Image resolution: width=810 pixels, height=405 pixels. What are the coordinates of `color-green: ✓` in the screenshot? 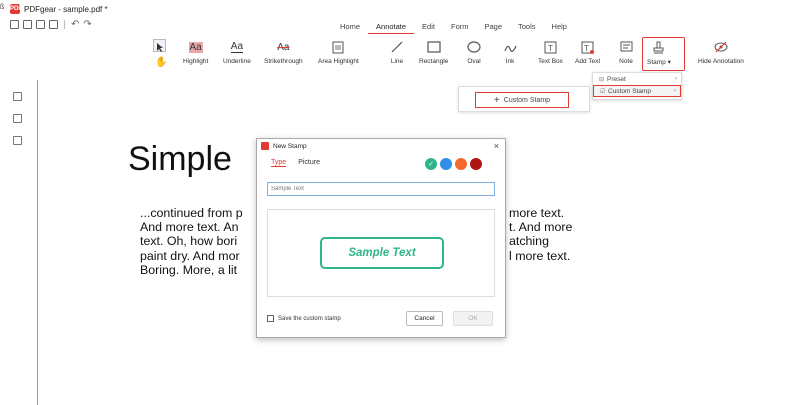 It's located at (431, 164).